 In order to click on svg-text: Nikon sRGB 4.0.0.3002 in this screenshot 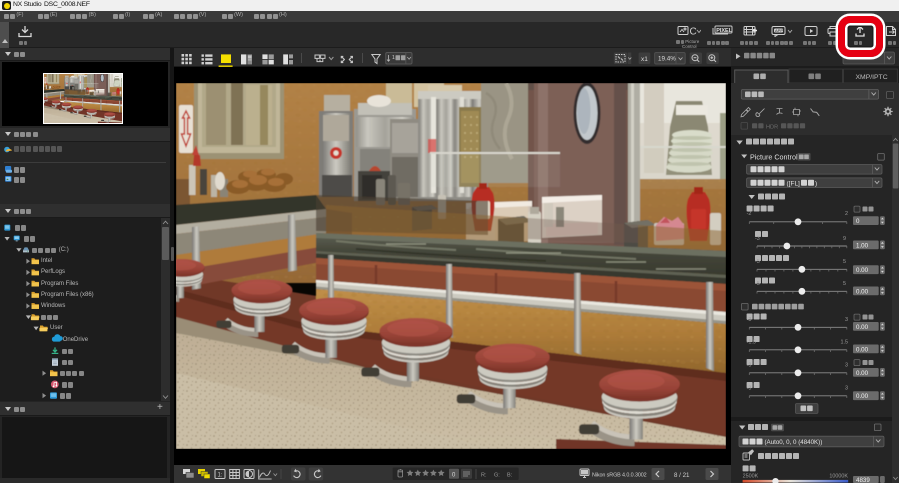, I will do `click(619, 475)`.